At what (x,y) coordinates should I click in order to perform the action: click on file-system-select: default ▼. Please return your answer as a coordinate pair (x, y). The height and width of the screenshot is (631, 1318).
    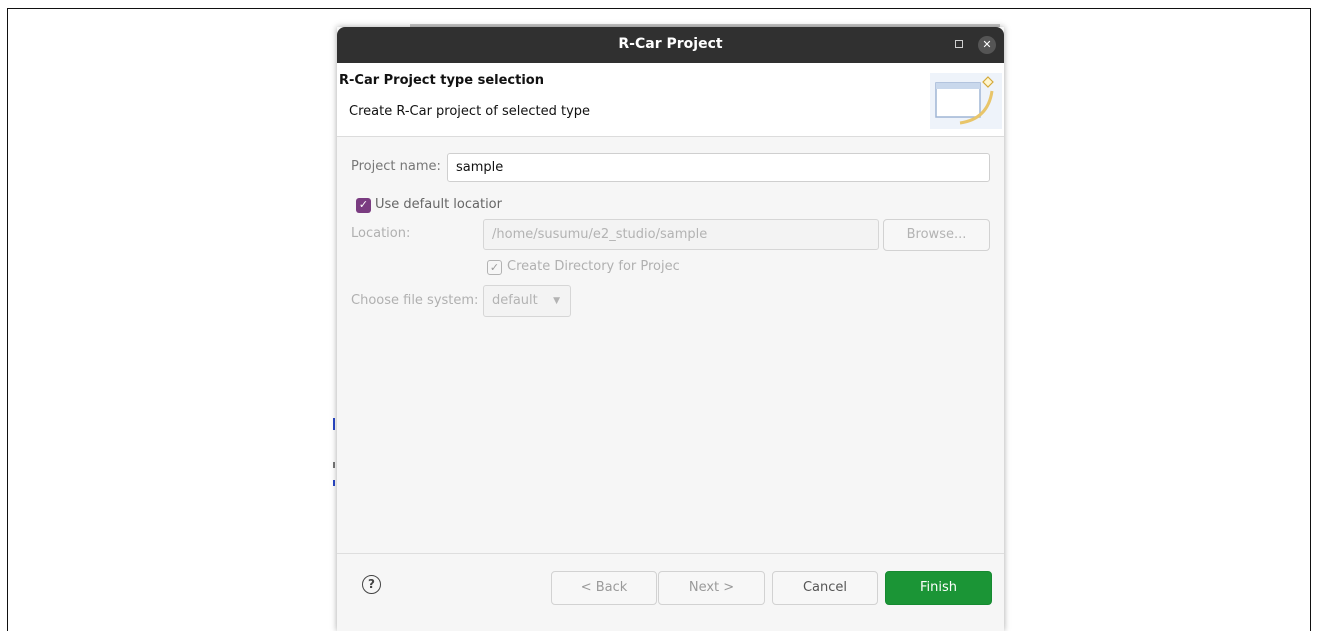
    Looking at the image, I should click on (527, 301).